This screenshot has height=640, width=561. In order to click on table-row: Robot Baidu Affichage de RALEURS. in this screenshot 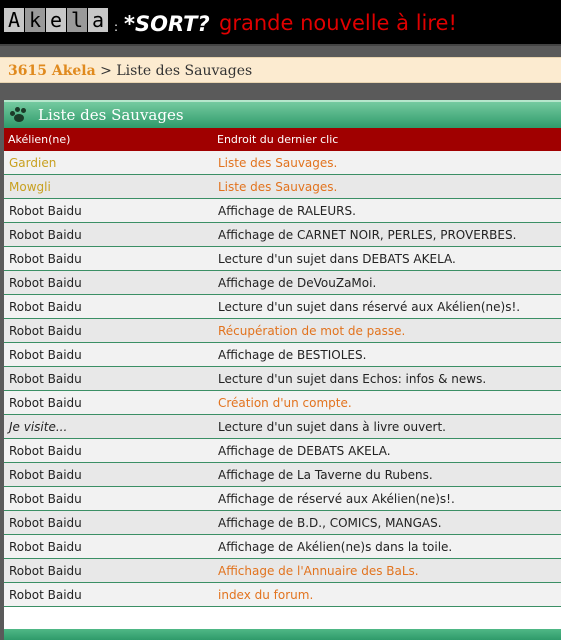, I will do `click(282, 211)`.